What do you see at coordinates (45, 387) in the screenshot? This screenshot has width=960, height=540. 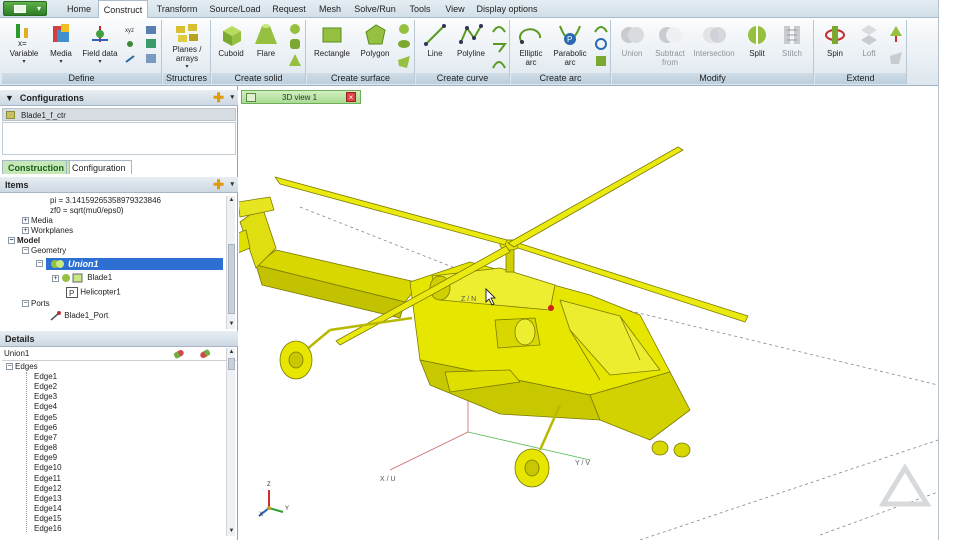 I see `edge-item: Edge2` at bounding box center [45, 387].